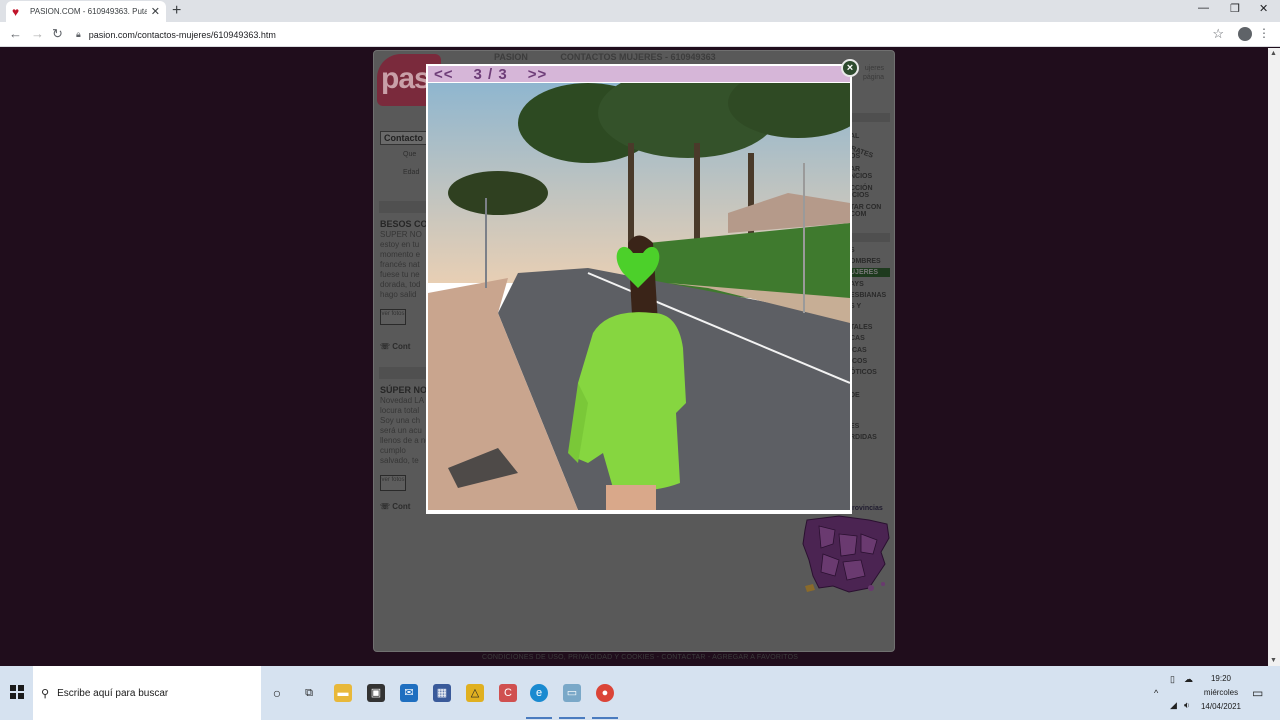  I want to click on app-ccleaner-icon: C, so click(508, 693).